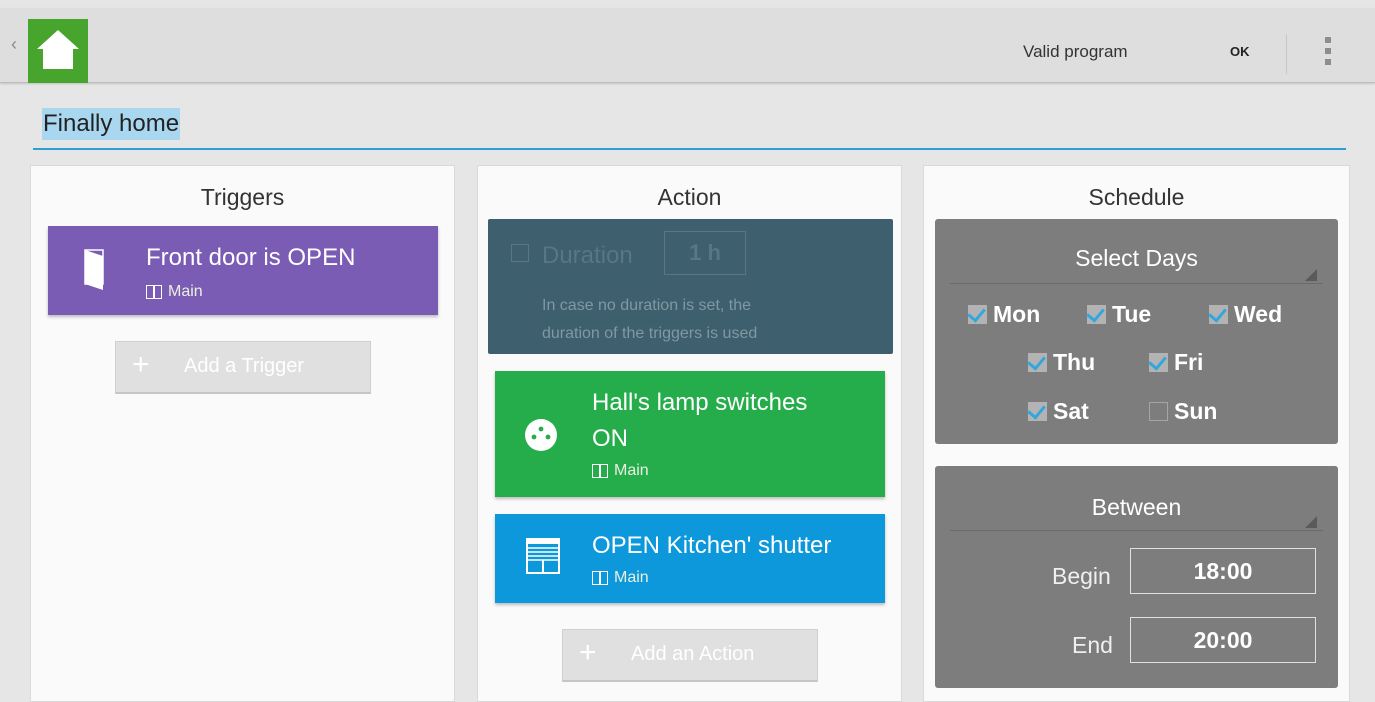 The image size is (1375, 702). I want to click on duration-label: Duration, so click(587, 255).